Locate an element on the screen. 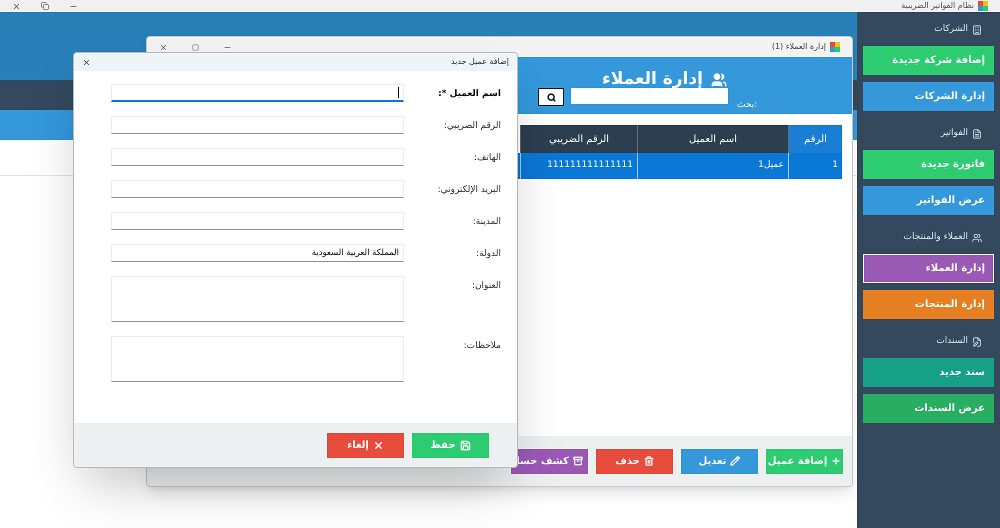 The image size is (1000, 528). action-button: إضافة عميل is located at coordinates (804, 461).